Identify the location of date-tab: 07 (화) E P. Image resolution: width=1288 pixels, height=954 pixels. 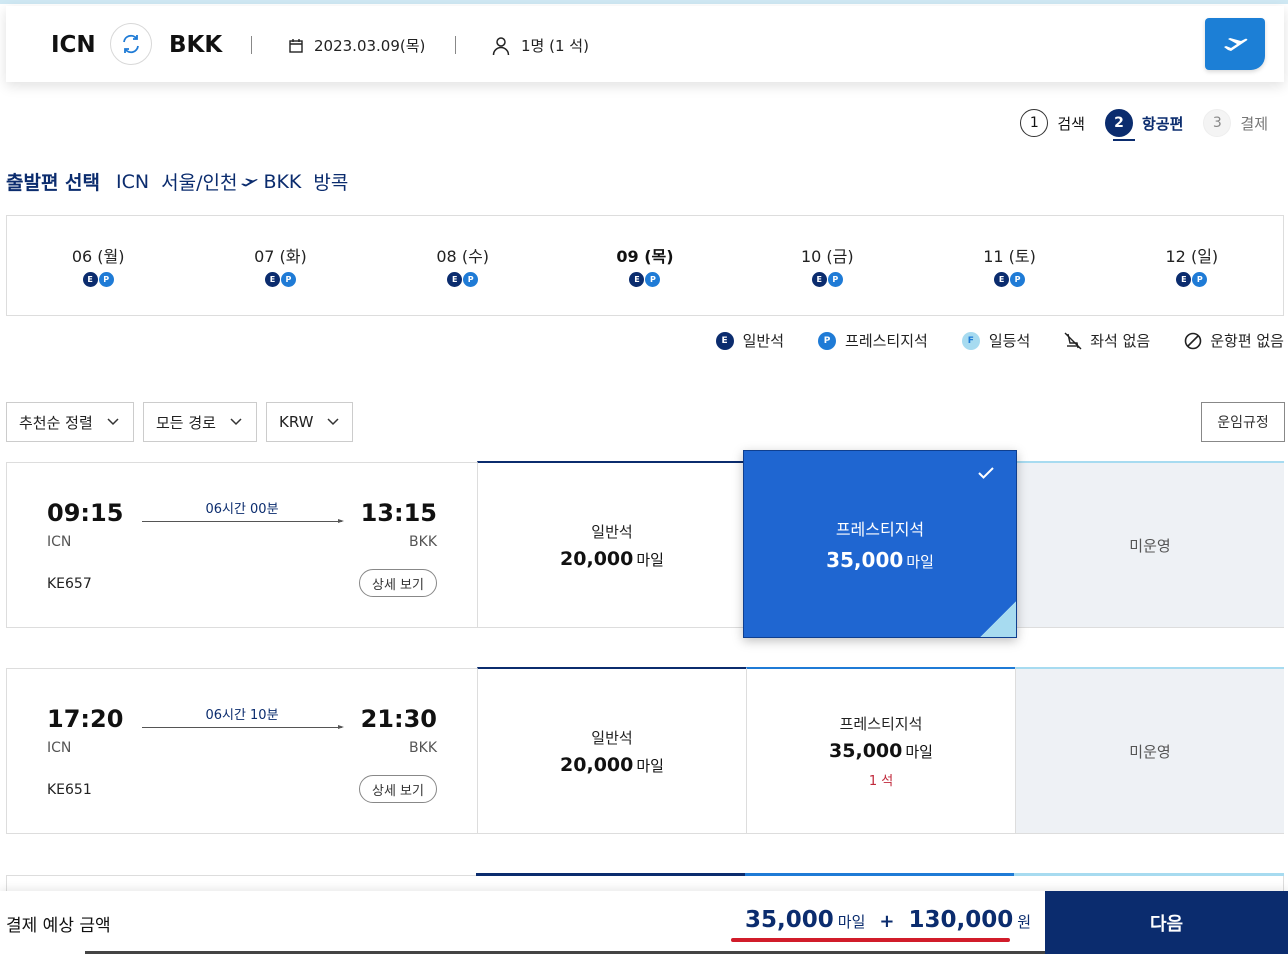
(280, 265).